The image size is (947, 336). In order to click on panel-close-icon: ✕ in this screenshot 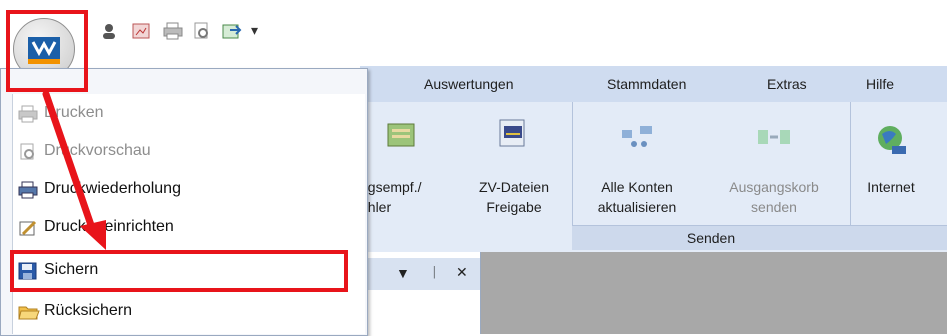, I will do `click(462, 272)`.